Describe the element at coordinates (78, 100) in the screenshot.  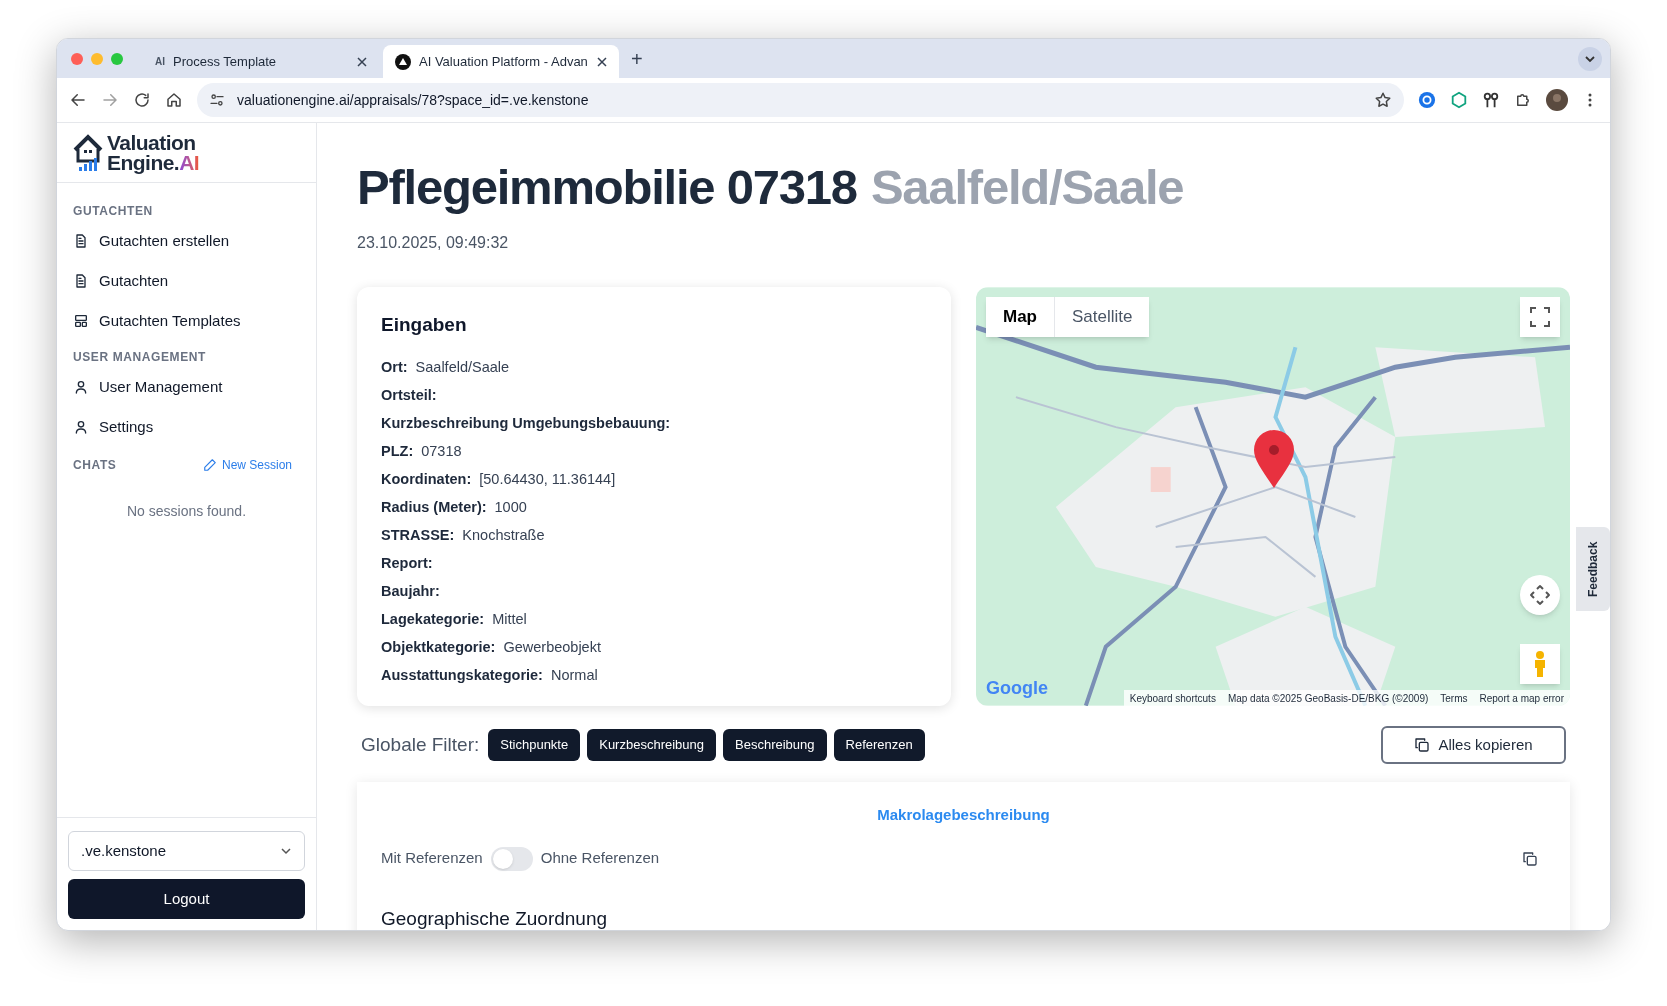
I see `back-arrow-icon` at that location.